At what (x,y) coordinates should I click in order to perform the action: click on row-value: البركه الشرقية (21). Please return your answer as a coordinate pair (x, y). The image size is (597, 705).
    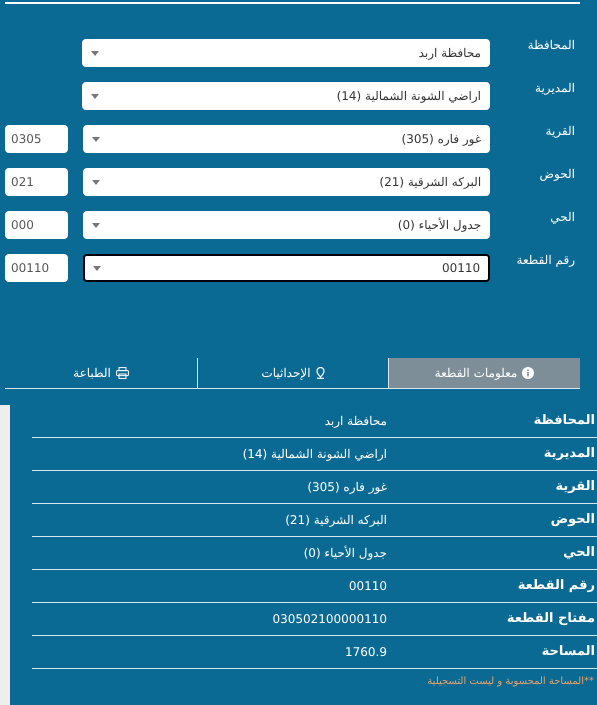
    Looking at the image, I should click on (336, 520).